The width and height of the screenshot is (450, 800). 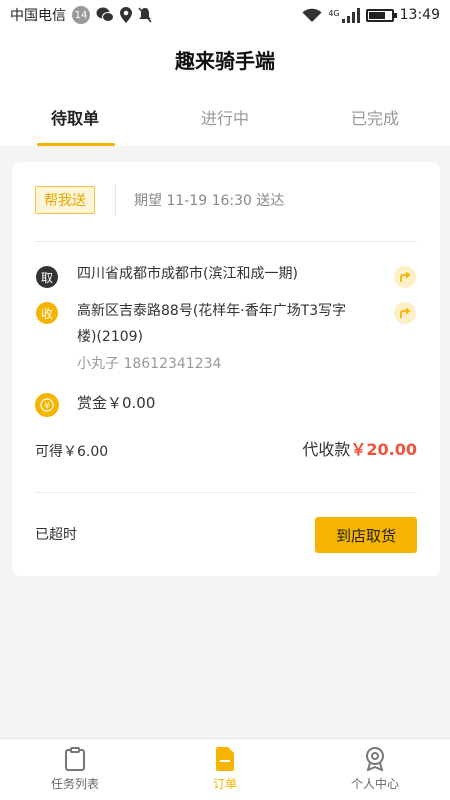 I want to click on cod-row: 代收款￥20.00, so click(x=359, y=450).